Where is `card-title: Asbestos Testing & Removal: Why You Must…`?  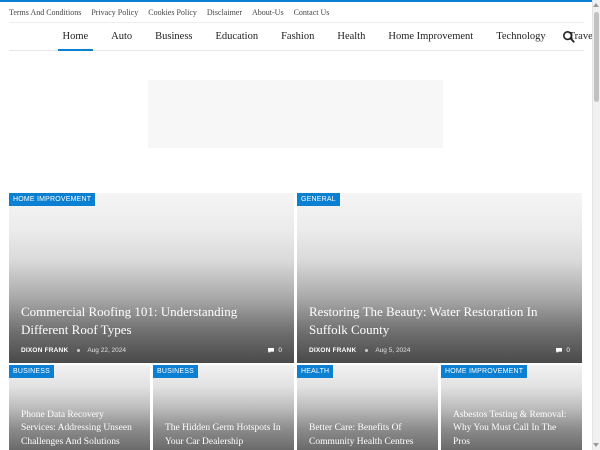 card-title: Asbestos Testing & Removal: Why You Must… is located at coordinates (512, 429).